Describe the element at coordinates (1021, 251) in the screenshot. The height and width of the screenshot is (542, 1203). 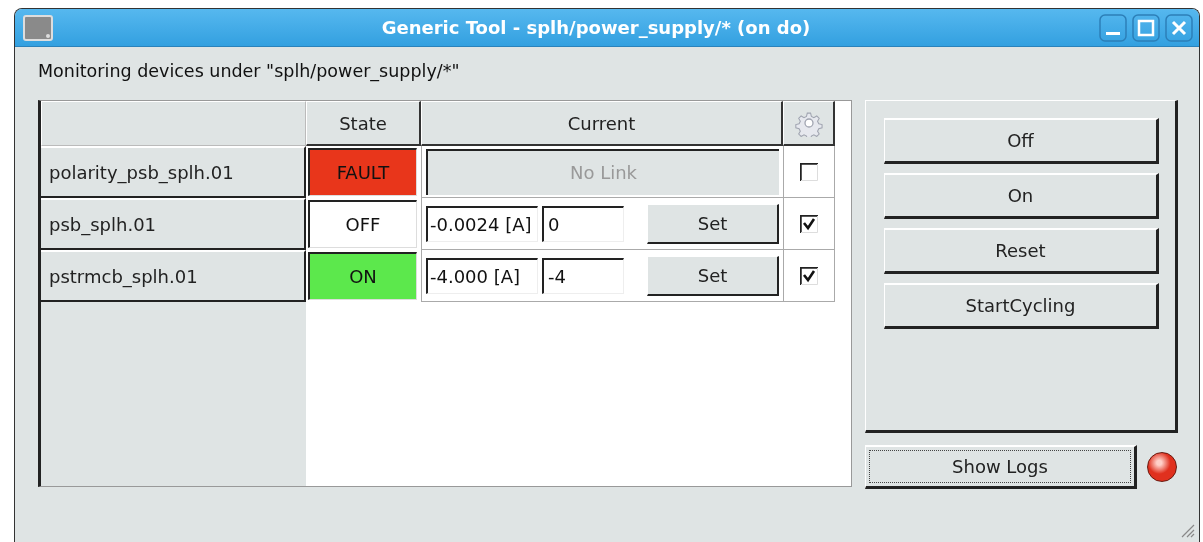
I see `action-button: Reset` at that location.